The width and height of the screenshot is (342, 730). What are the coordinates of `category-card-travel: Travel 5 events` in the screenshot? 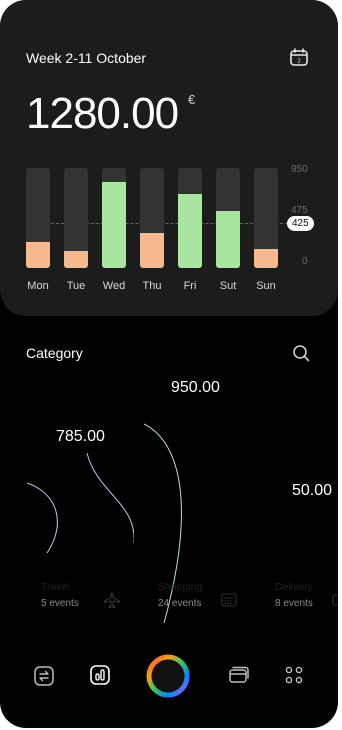 It's located at (80, 538).